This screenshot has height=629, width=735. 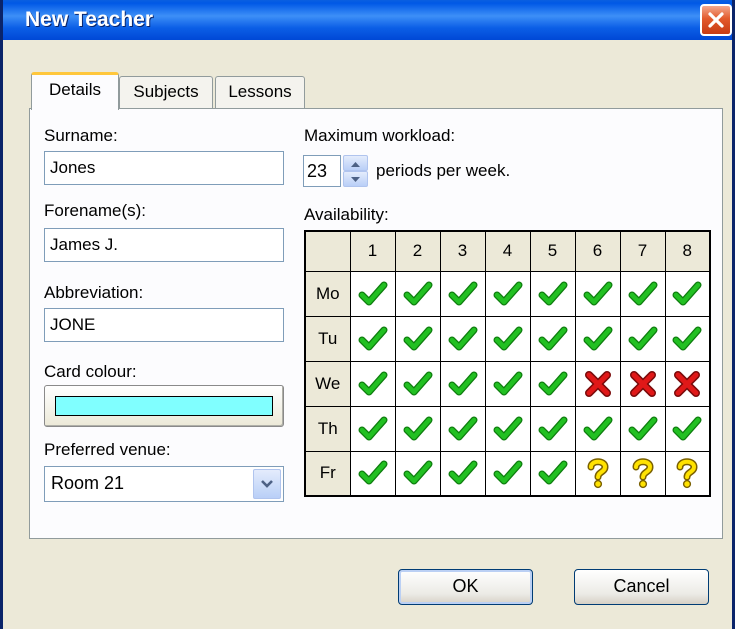 What do you see at coordinates (94, 292) in the screenshot?
I see `abbreviation-label: Abbreviation:` at bounding box center [94, 292].